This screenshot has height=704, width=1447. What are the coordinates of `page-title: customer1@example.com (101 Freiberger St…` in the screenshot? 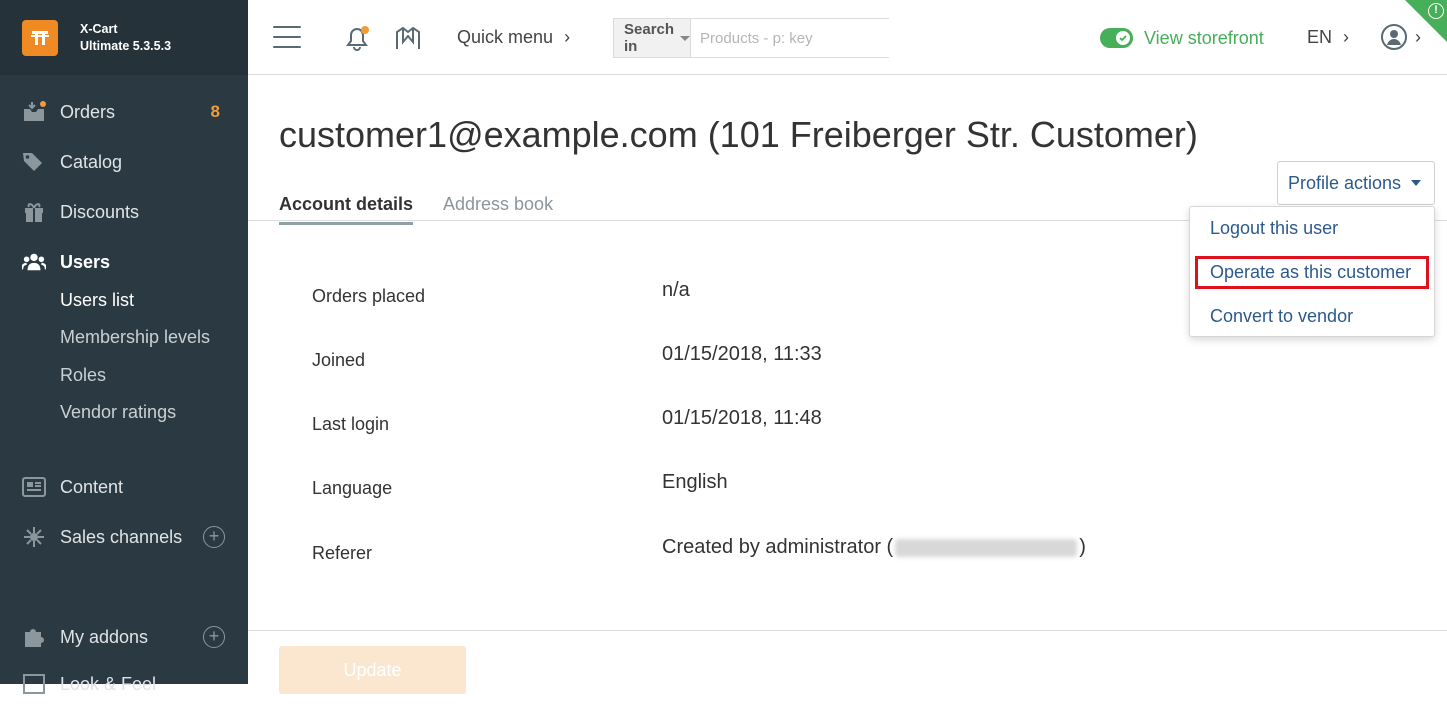 It's located at (738, 134).